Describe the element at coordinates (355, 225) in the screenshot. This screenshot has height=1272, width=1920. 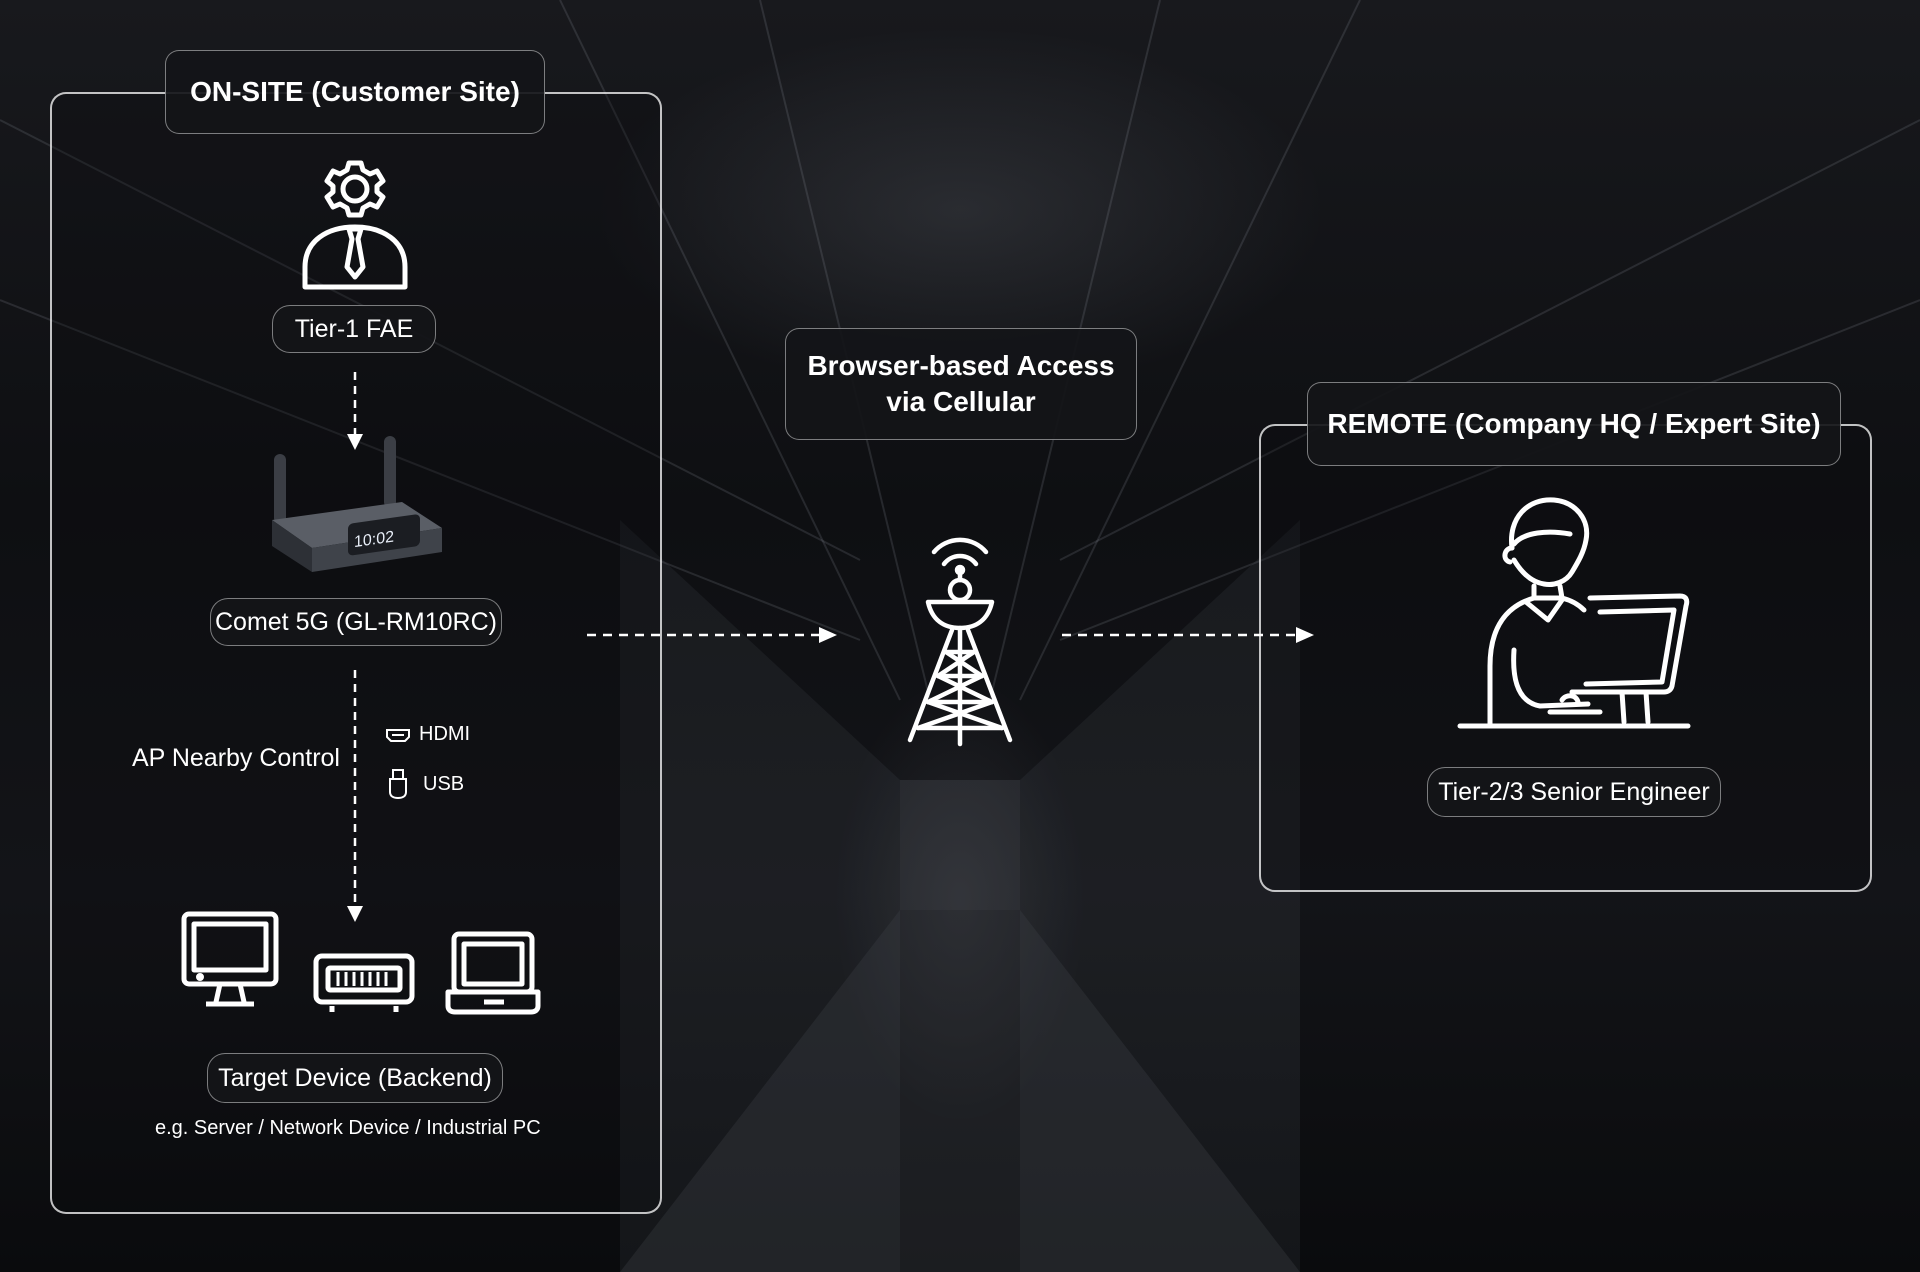
I see `fae-person-gear-icon` at that location.